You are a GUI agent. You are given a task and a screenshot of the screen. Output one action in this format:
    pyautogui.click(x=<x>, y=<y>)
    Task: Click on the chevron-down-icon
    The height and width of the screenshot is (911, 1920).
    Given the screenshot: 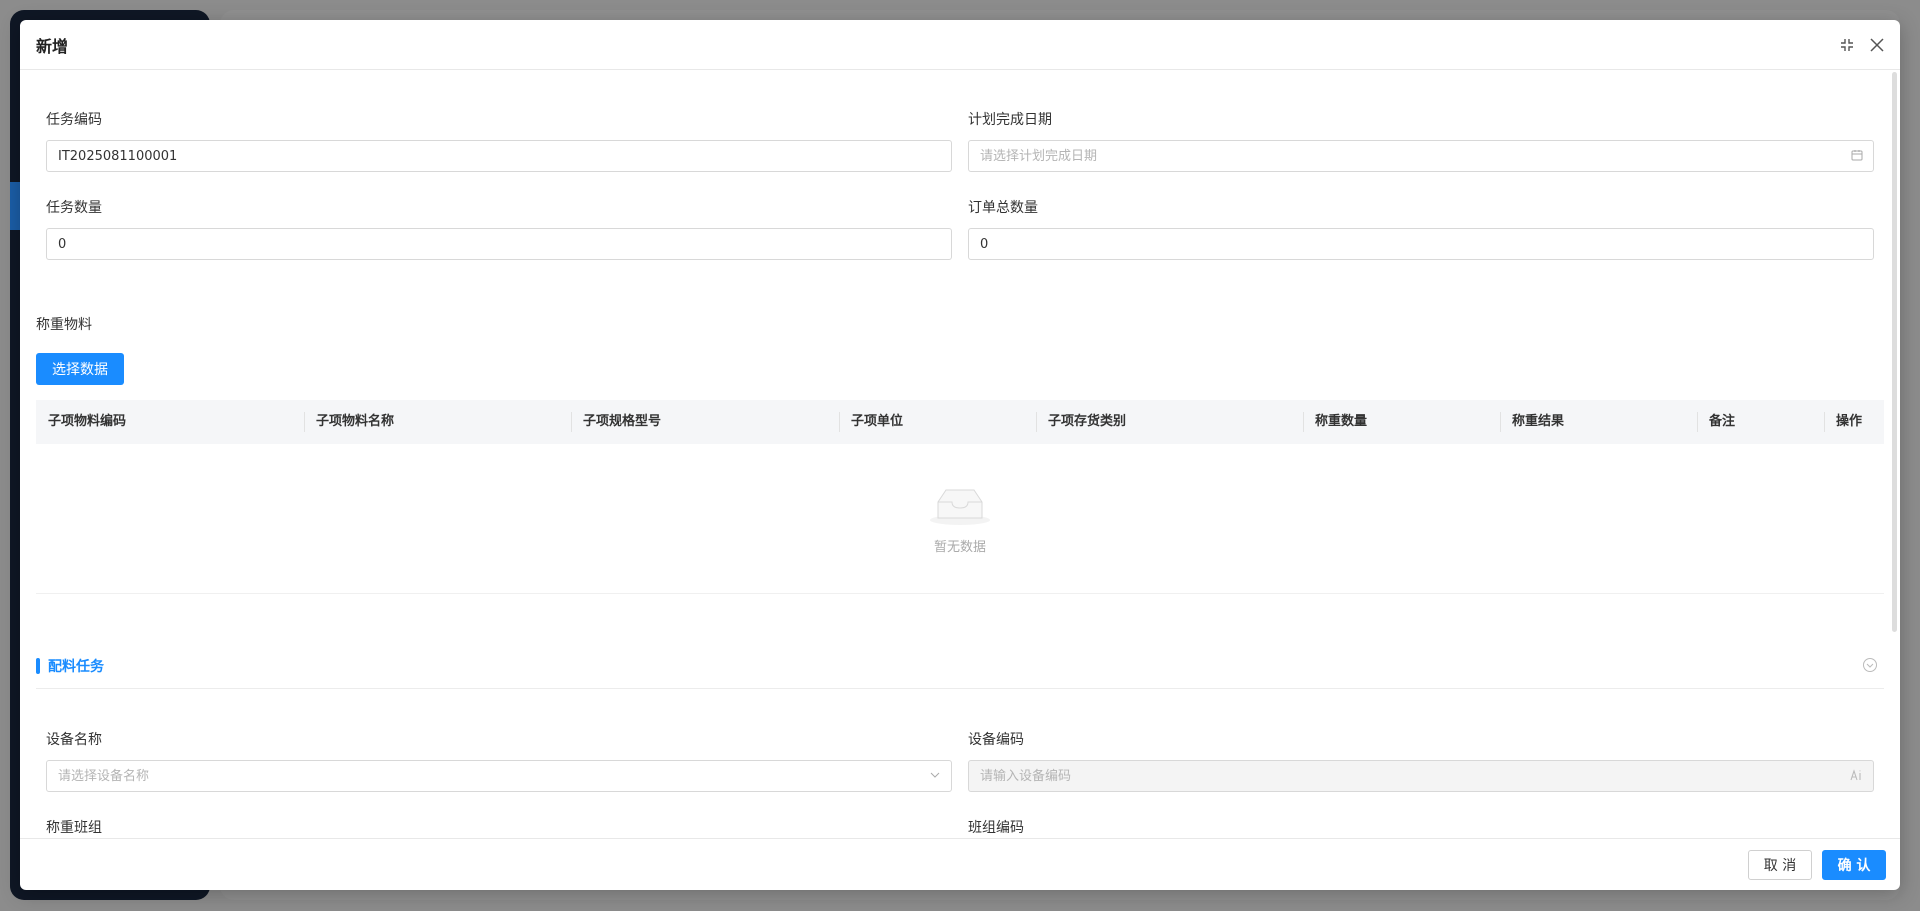 What is the action you would take?
    pyautogui.click(x=935, y=775)
    